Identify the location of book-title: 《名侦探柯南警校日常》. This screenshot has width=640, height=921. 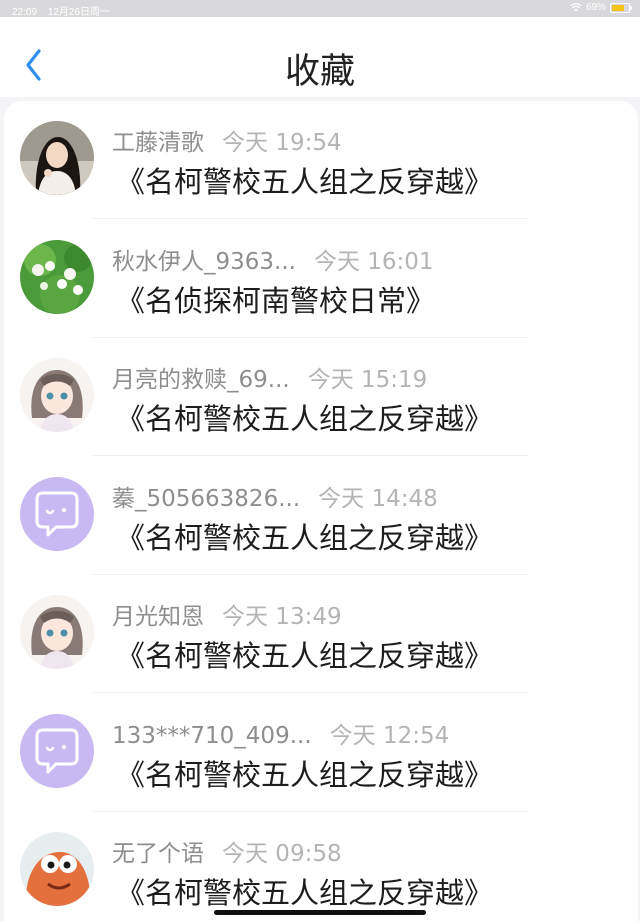
(275, 299).